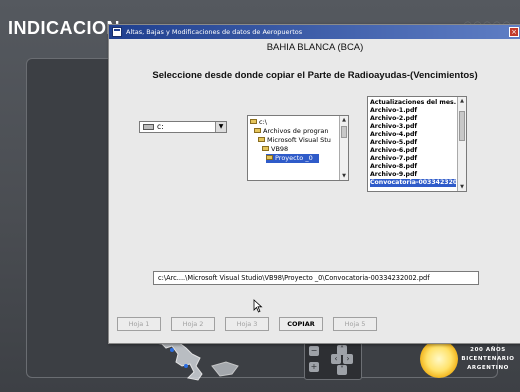 The image size is (520, 392). What do you see at coordinates (413, 135) in the screenshot?
I see `file-item: Archivo-4.pdf` at bounding box center [413, 135].